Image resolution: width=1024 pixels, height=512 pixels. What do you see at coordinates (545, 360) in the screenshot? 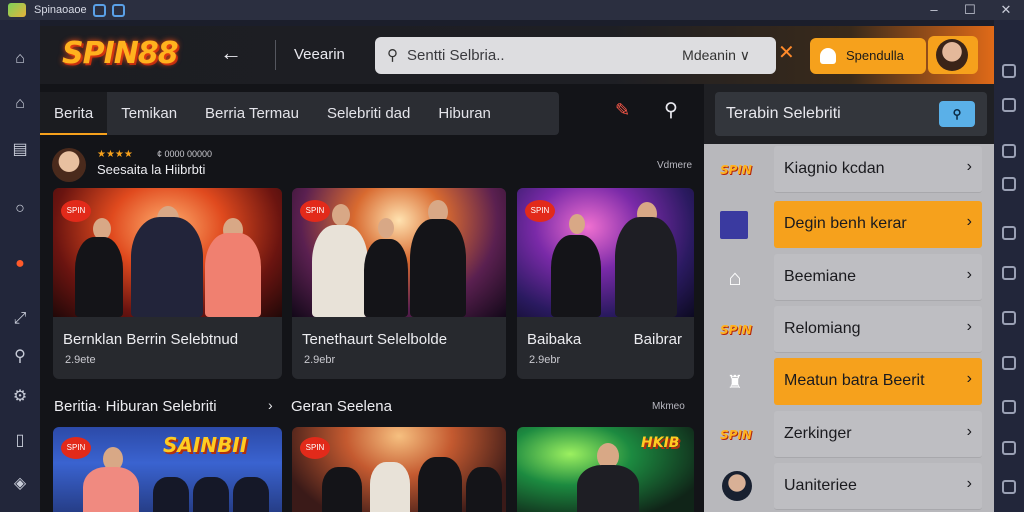
I see `card-meta: 2.9ebr` at bounding box center [545, 360].